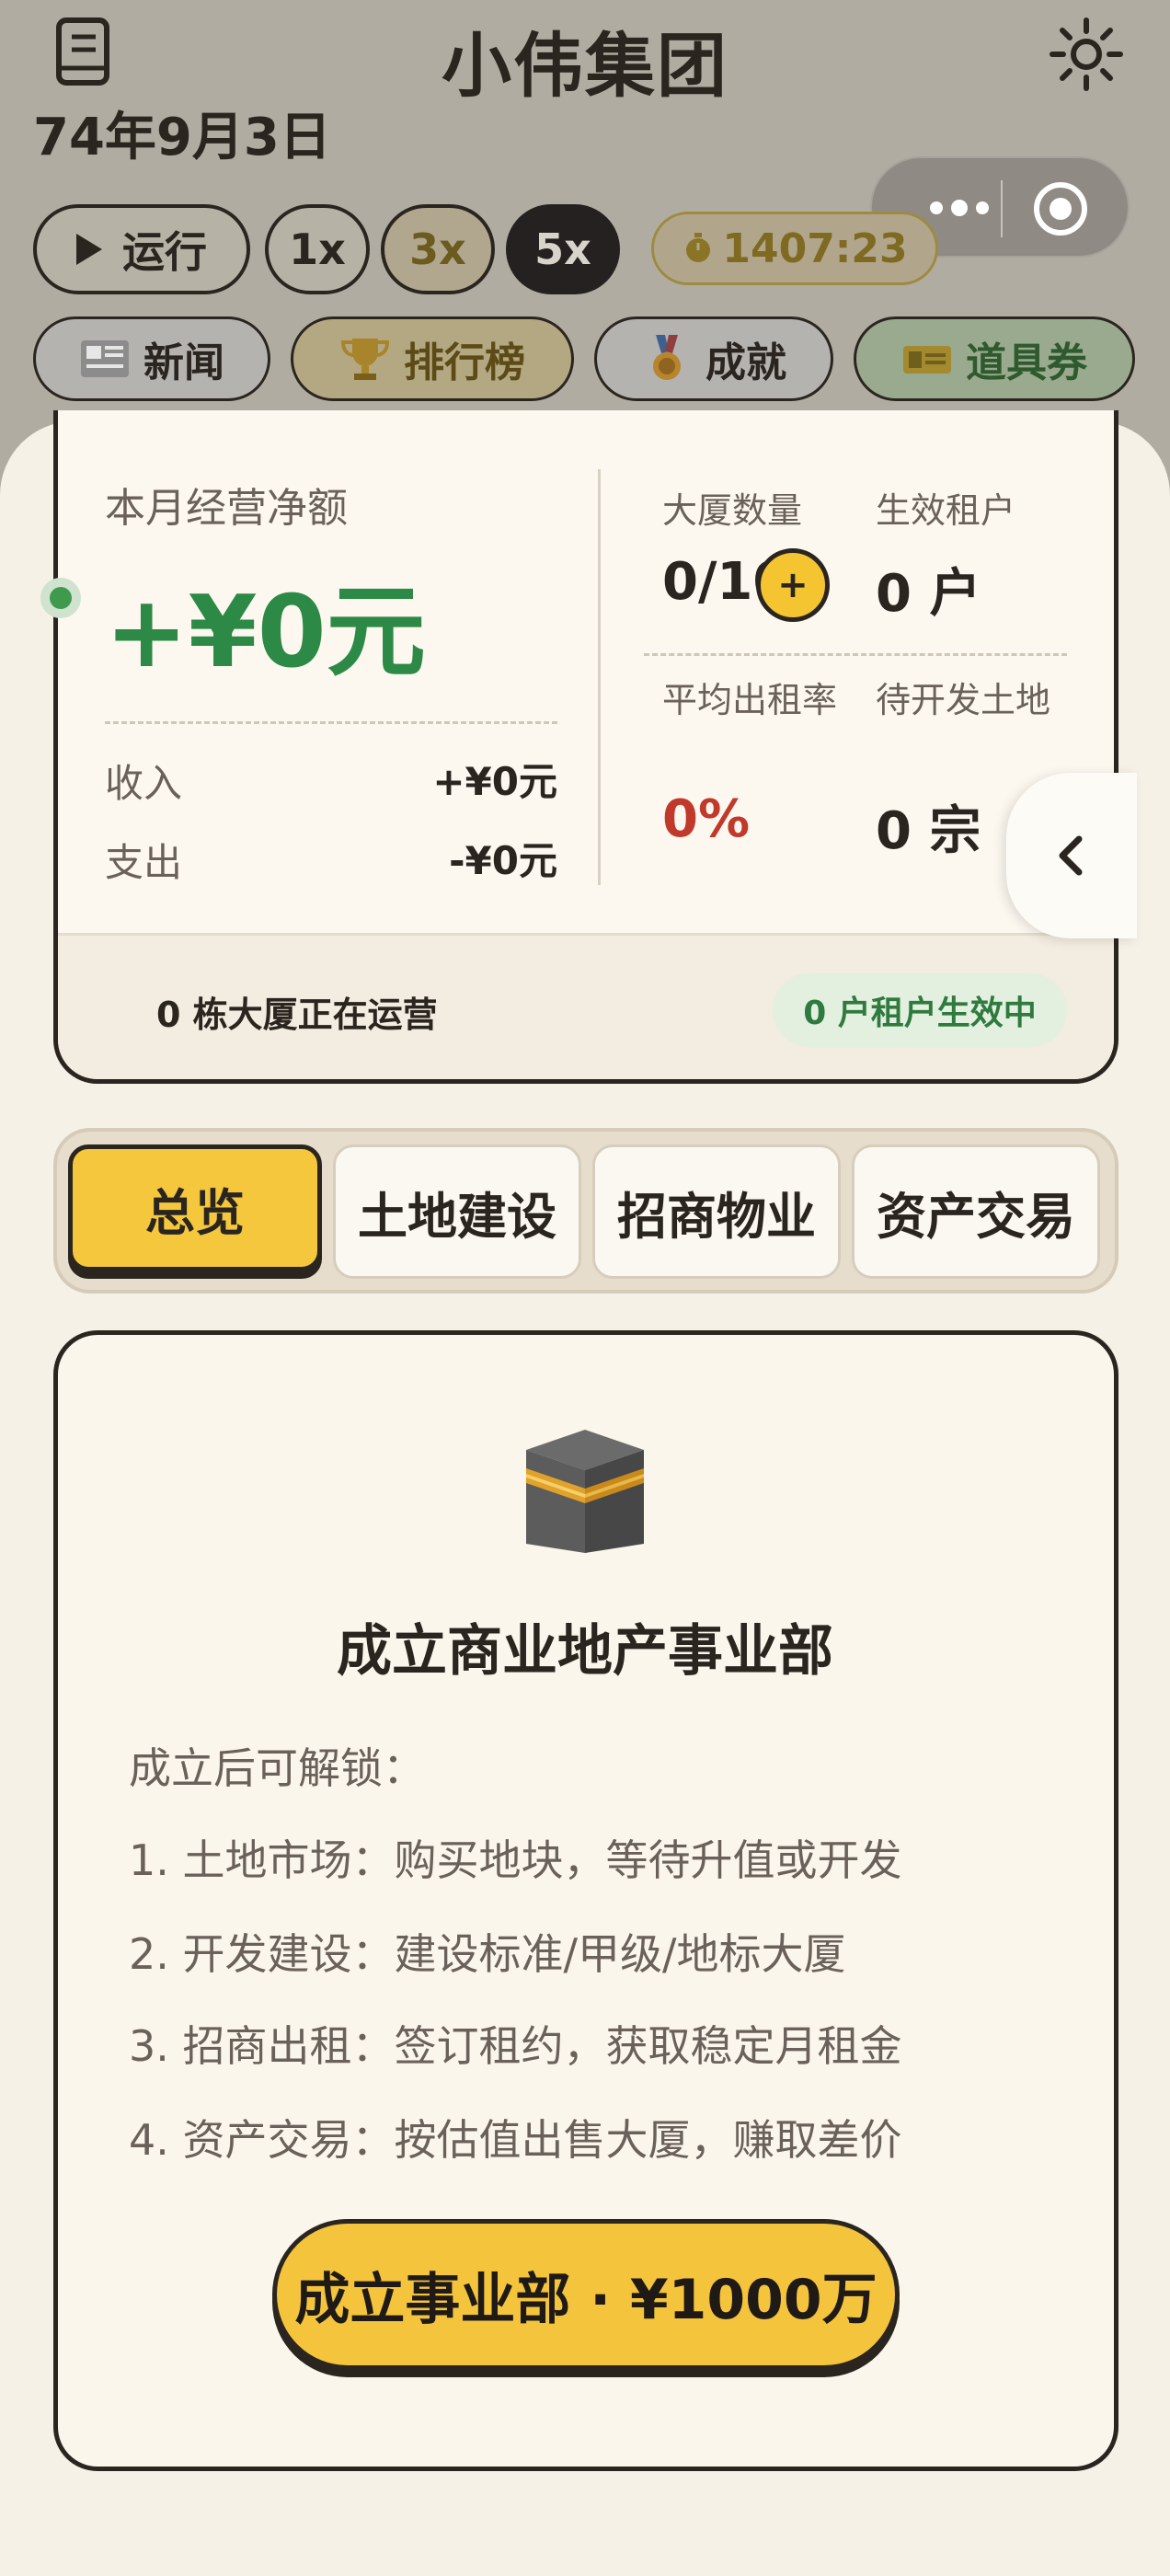 This screenshot has height=2576, width=1170. What do you see at coordinates (317, 249) in the screenshot?
I see `speed-1x-button: 1x` at bounding box center [317, 249].